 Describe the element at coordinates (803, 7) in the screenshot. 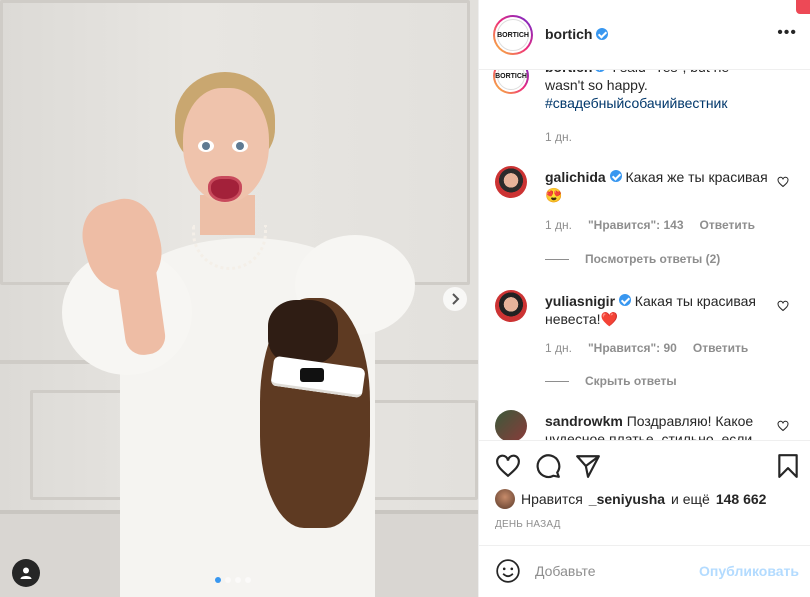

I see `notification-corner` at that location.